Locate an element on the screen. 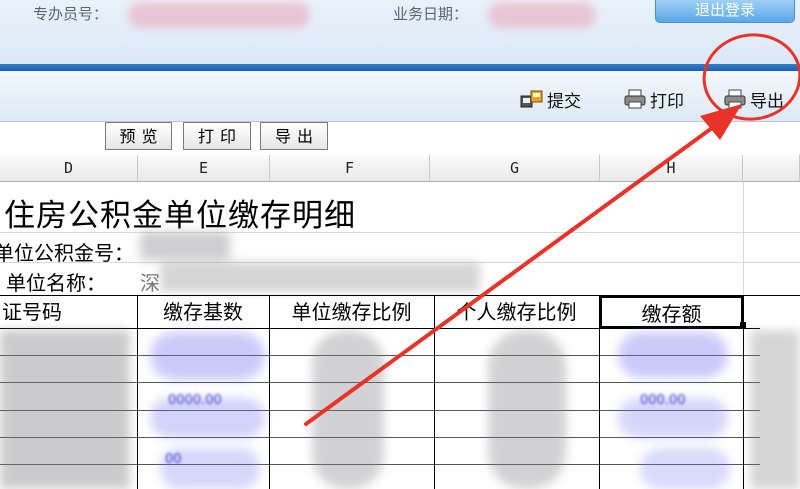 Image resolution: width=800 pixels, height=489 pixels. annotation-circle is located at coordinates (751, 77).